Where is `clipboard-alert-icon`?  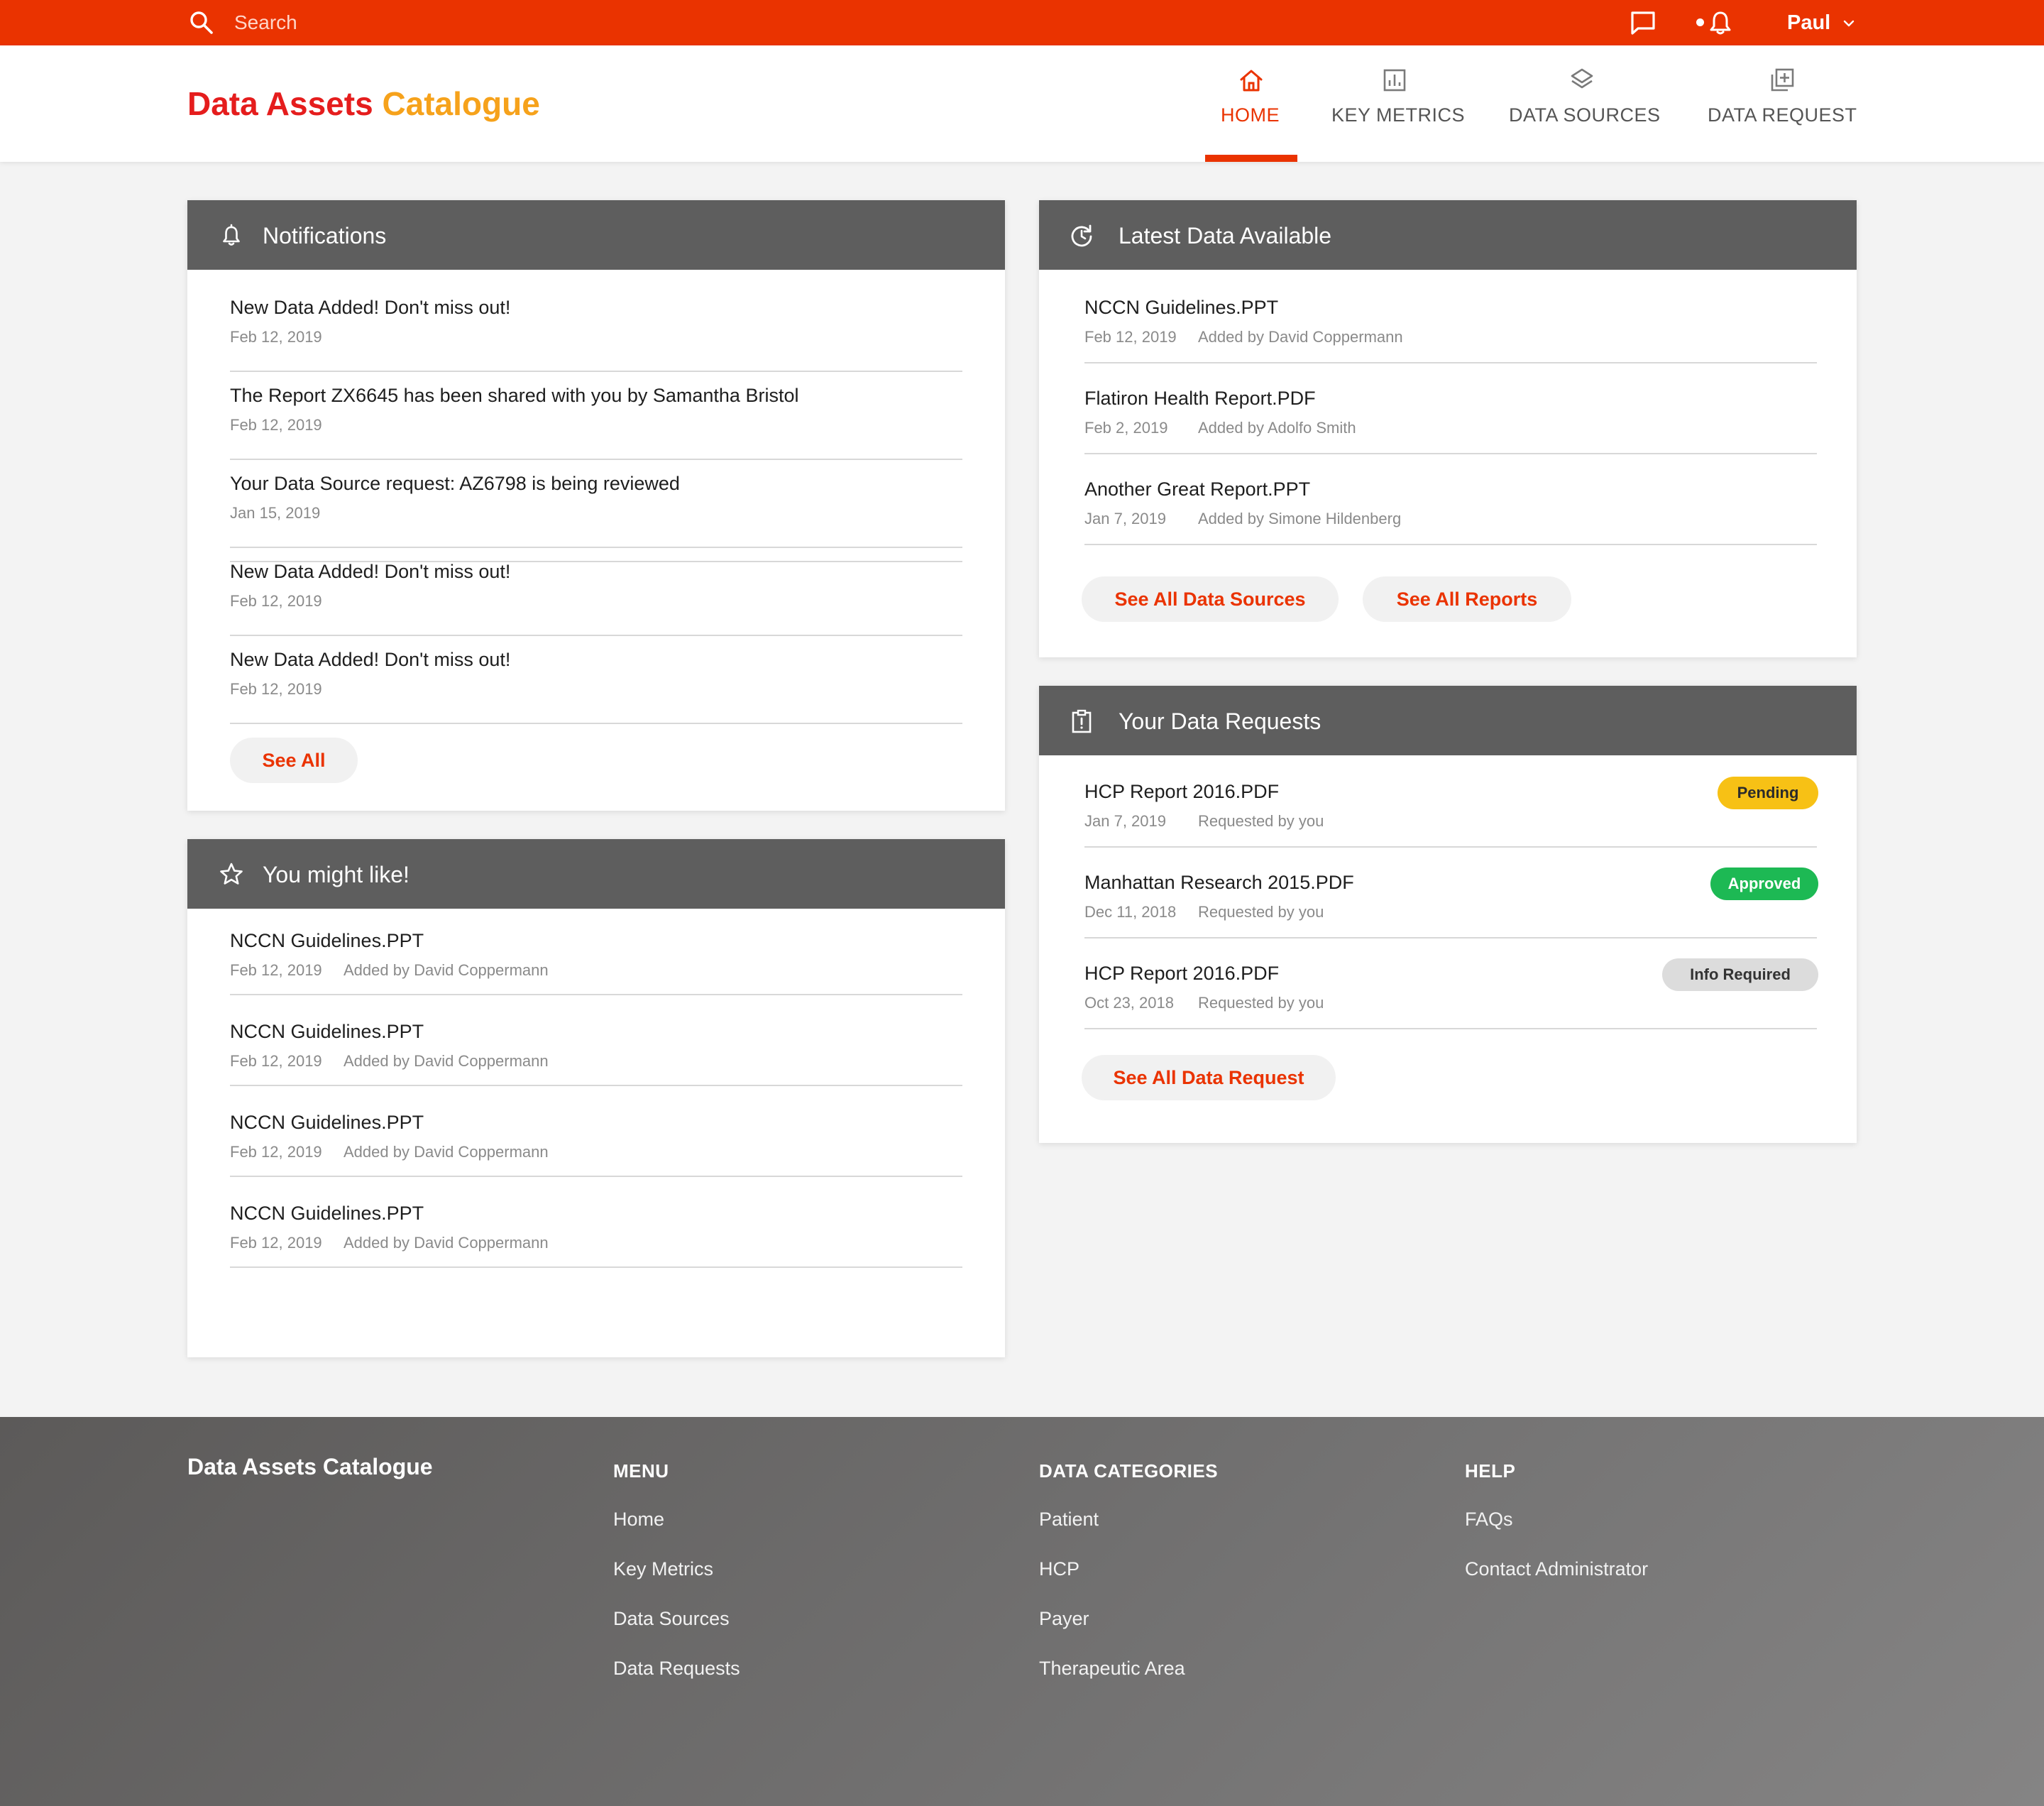 clipboard-alert-icon is located at coordinates (1082, 721).